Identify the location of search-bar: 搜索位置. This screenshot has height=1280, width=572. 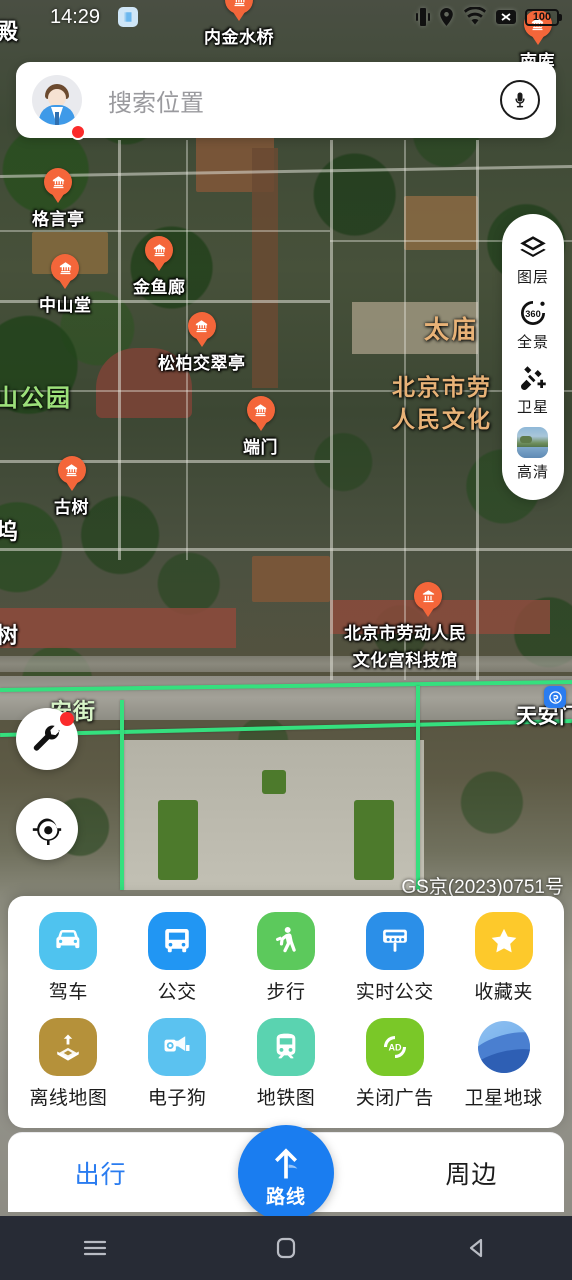
(286, 101).